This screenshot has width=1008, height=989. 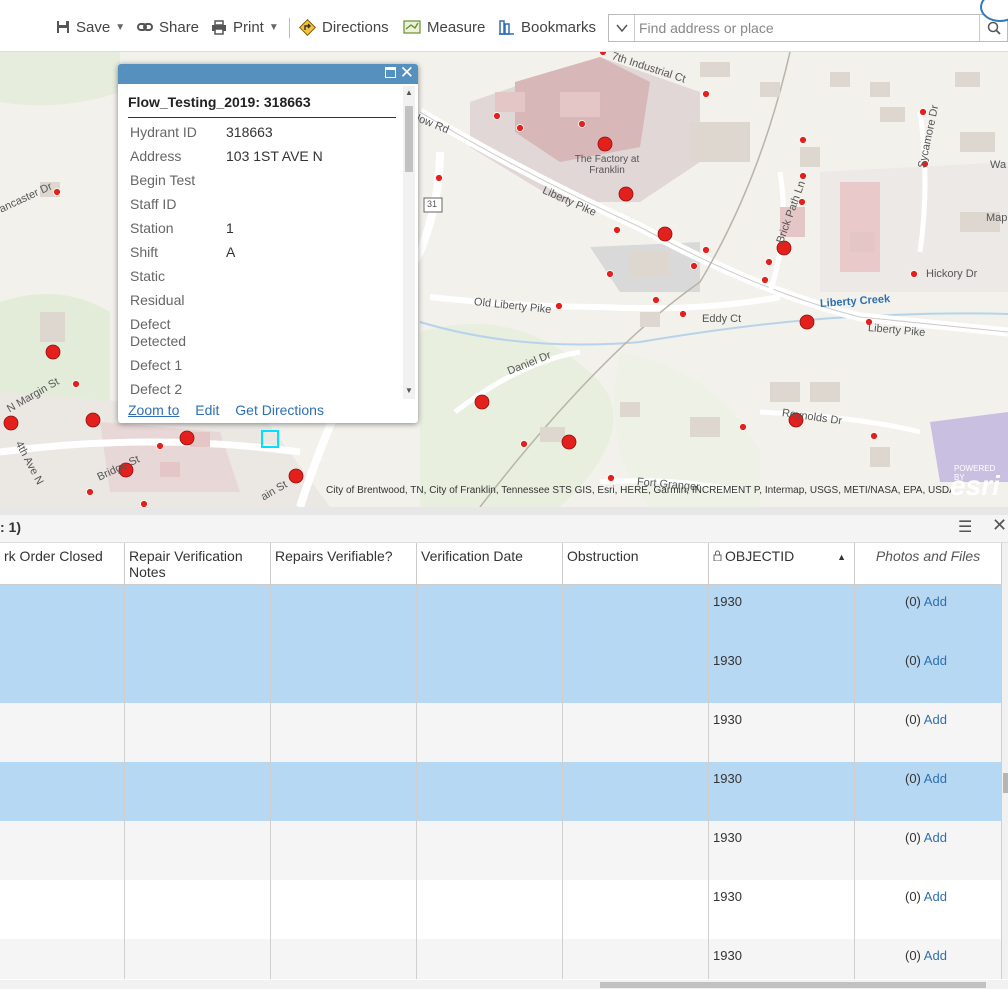 I want to click on save-button: Save ▼, so click(x=90, y=27).